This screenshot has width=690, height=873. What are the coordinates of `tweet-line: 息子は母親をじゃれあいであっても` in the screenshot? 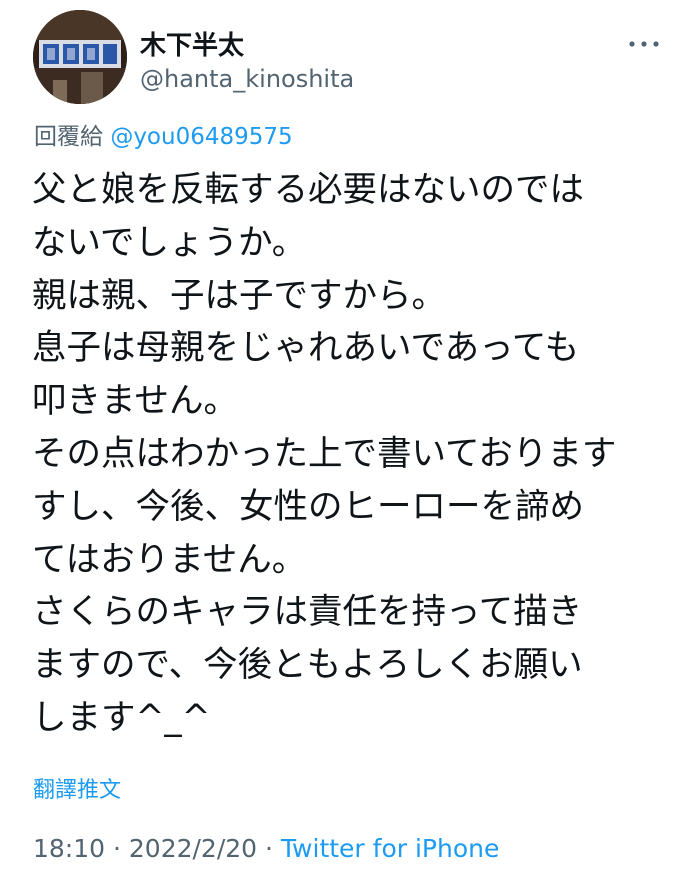 It's located at (306, 348).